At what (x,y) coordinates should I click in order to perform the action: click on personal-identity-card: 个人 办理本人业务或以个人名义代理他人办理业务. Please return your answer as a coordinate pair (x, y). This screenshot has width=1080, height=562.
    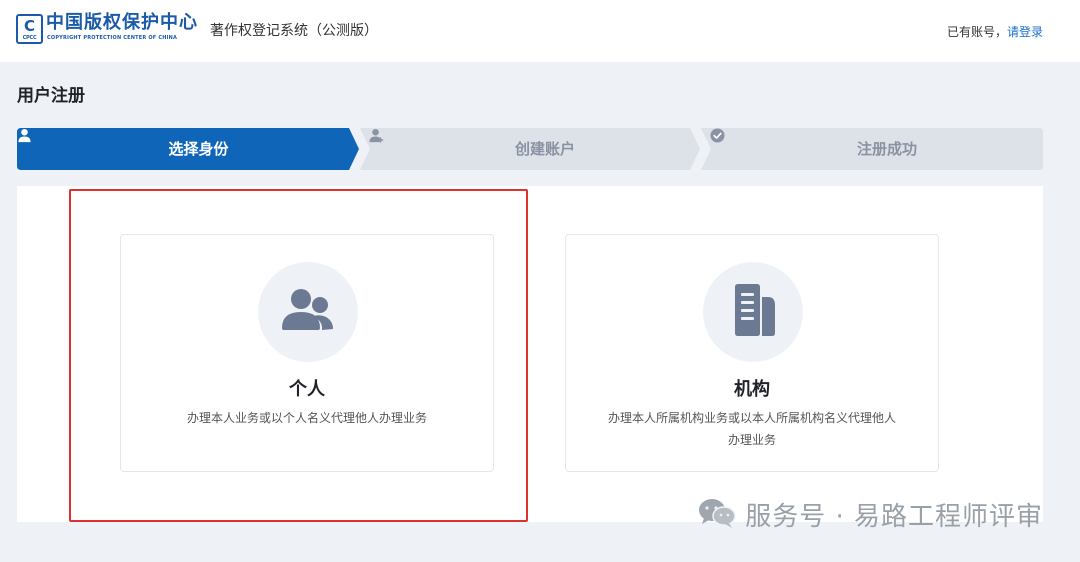
    Looking at the image, I should click on (307, 353).